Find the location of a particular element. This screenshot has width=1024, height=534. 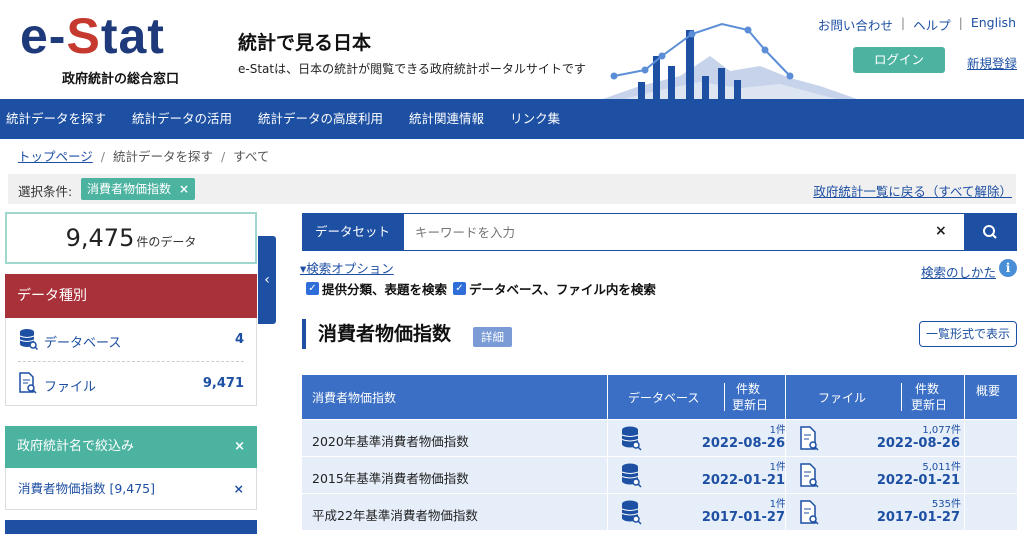

datatype-item-file: ファイル 9,471 is located at coordinates (131, 383).